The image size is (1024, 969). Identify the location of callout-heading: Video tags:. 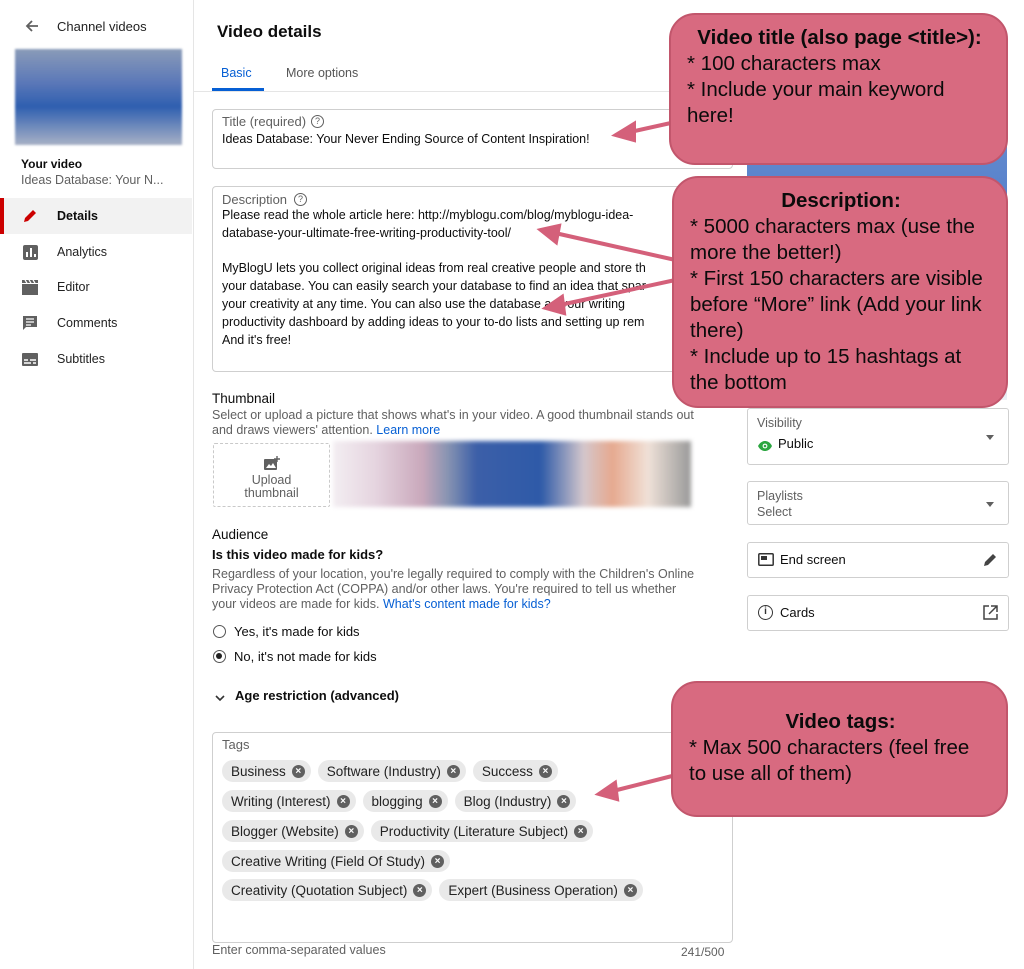
(840, 721).